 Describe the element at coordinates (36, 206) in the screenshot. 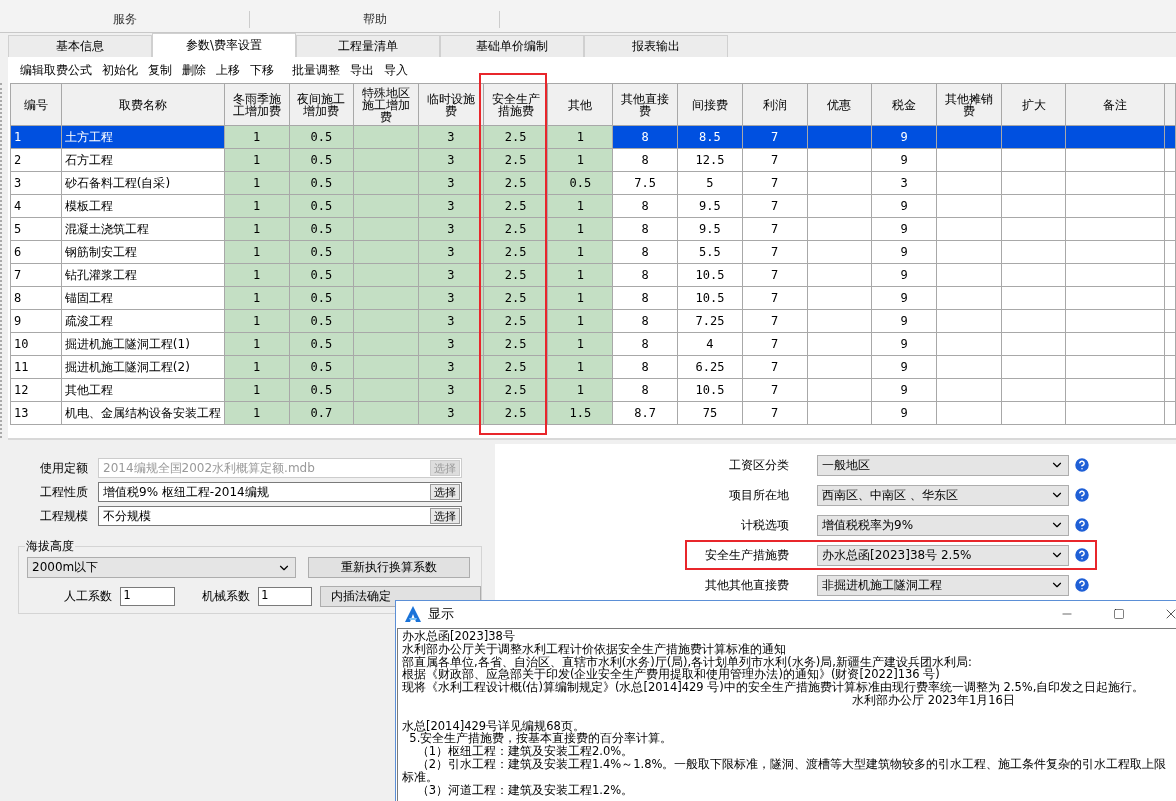

I see `table-cell: 4` at that location.